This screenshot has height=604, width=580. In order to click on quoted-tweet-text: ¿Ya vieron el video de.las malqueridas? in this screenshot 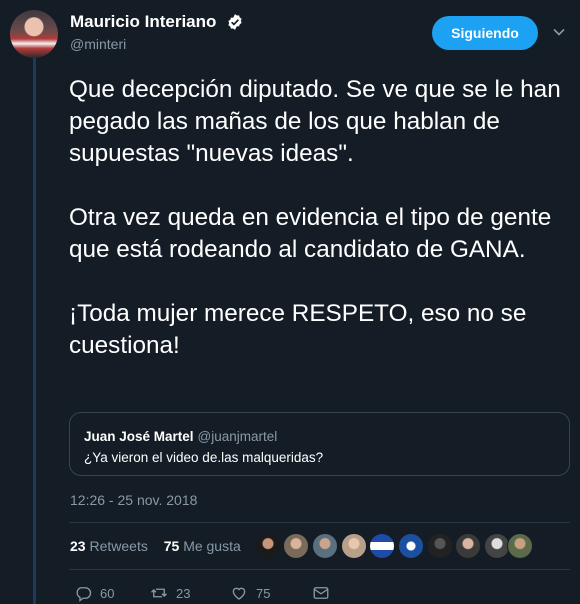, I will do `click(204, 457)`.